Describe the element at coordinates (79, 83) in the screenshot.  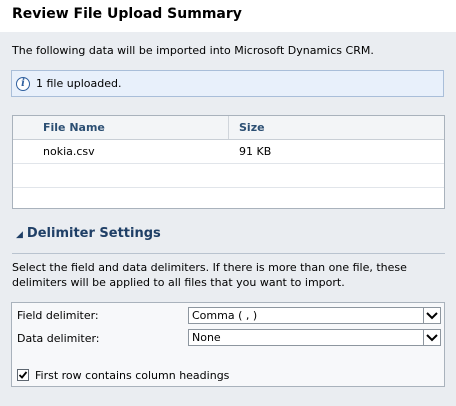
I see `notice-text: 1 file uploaded.` at that location.